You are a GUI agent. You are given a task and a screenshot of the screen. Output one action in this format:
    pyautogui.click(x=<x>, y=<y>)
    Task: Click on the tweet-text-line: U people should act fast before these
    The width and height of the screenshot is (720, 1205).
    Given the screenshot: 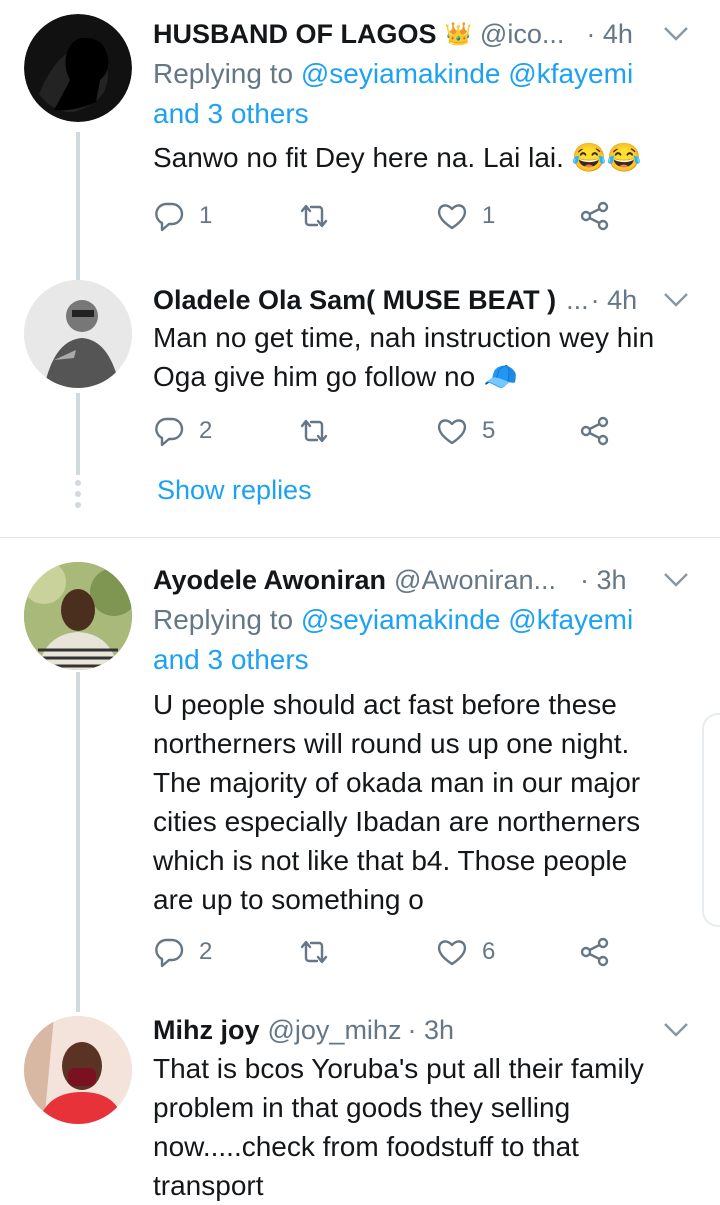 What is the action you would take?
    pyautogui.click(x=385, y=704)
    